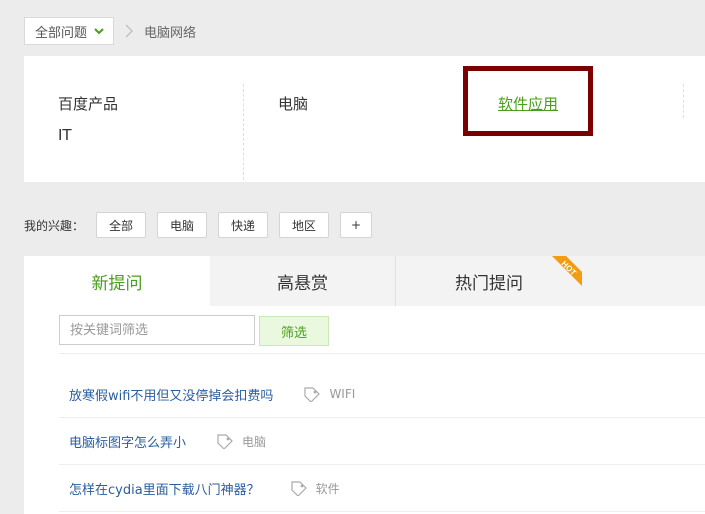 This screenshot has width=705, height=514. Describe the element at coordinates (293, 103) in the screenshot. I see `category-computer: 电脑` at that location.